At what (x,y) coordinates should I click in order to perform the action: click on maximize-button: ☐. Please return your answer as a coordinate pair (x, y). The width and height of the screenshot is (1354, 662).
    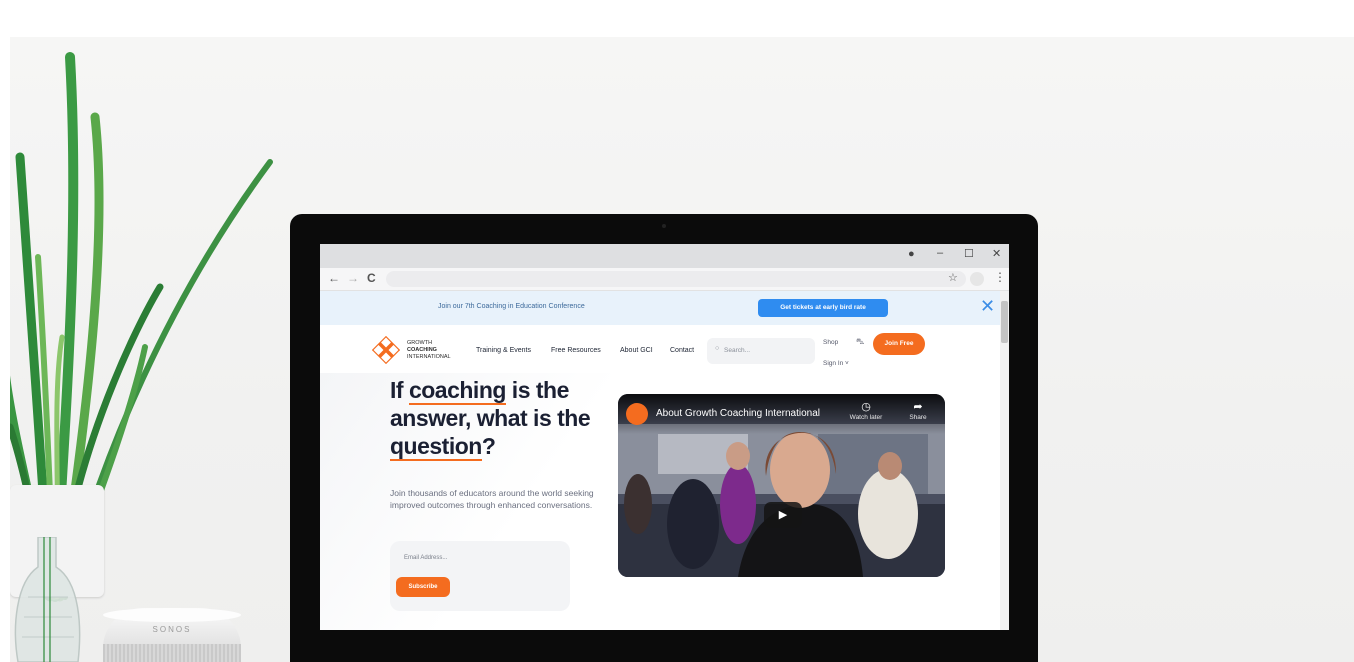
    Looking at the image, I should click on (969, 253).